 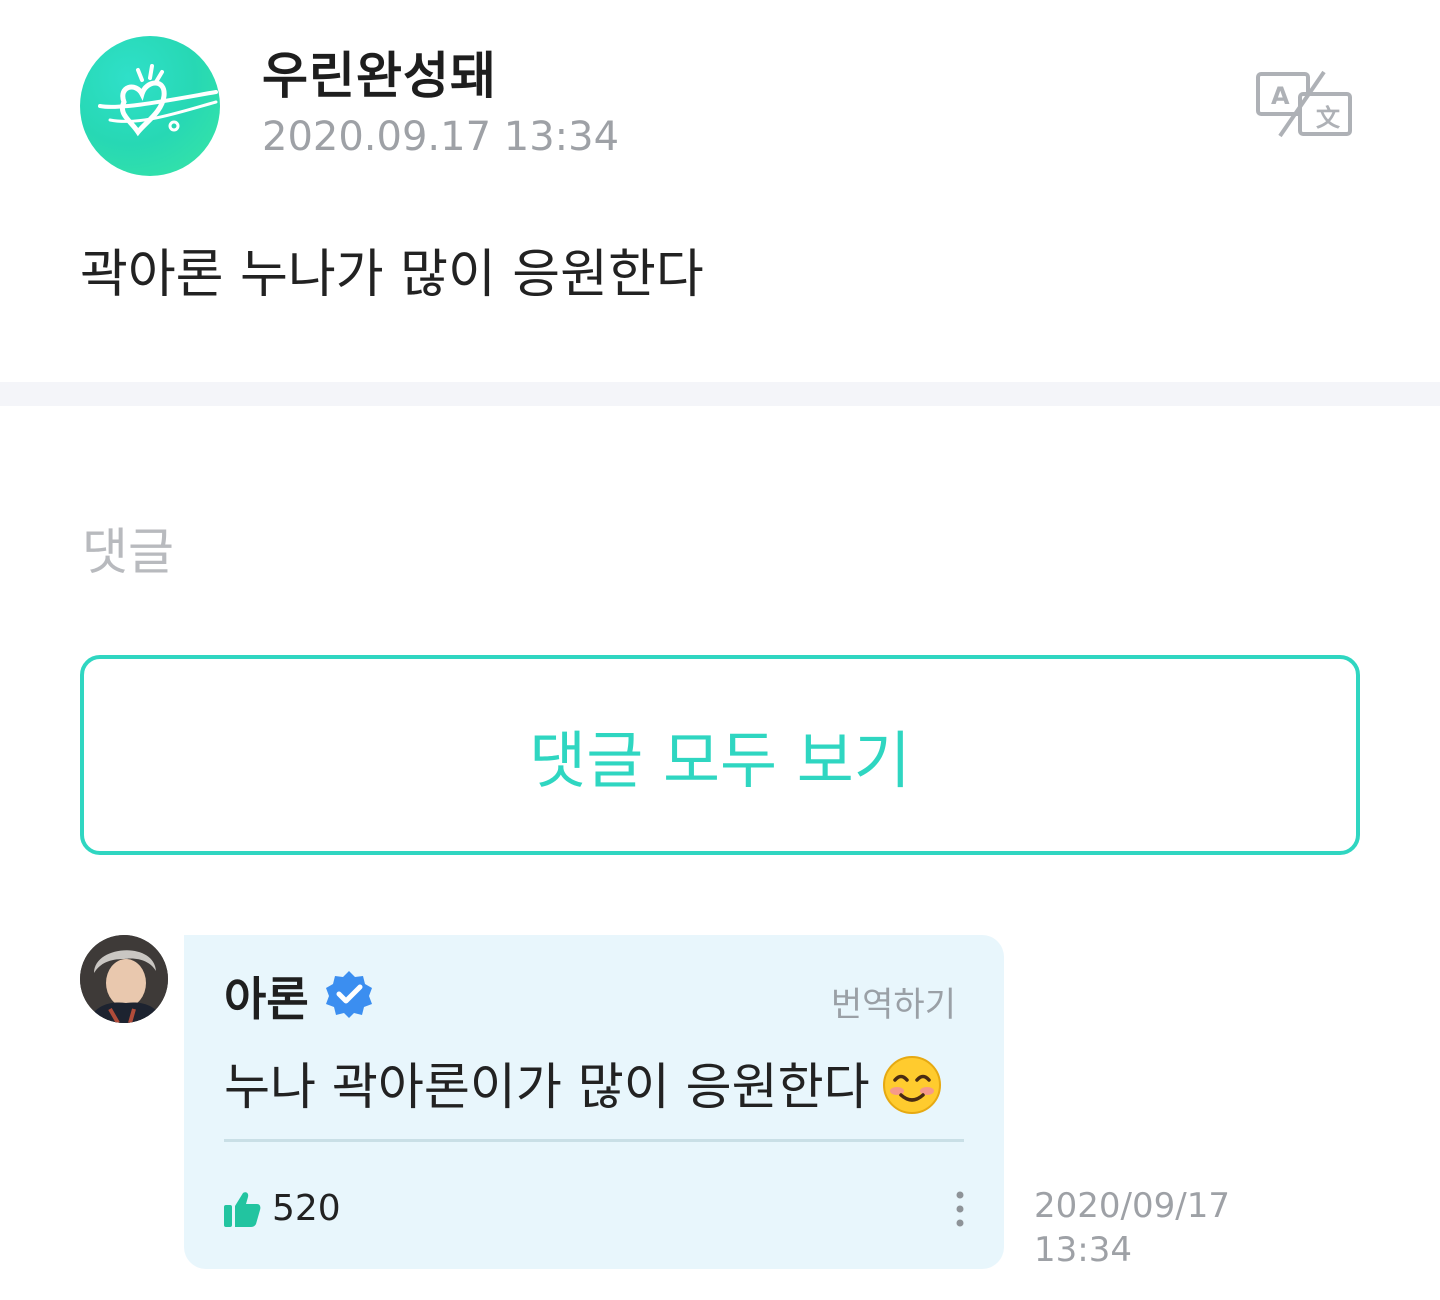 I want to click on commenter-avatar, so click(x=124, y=979).